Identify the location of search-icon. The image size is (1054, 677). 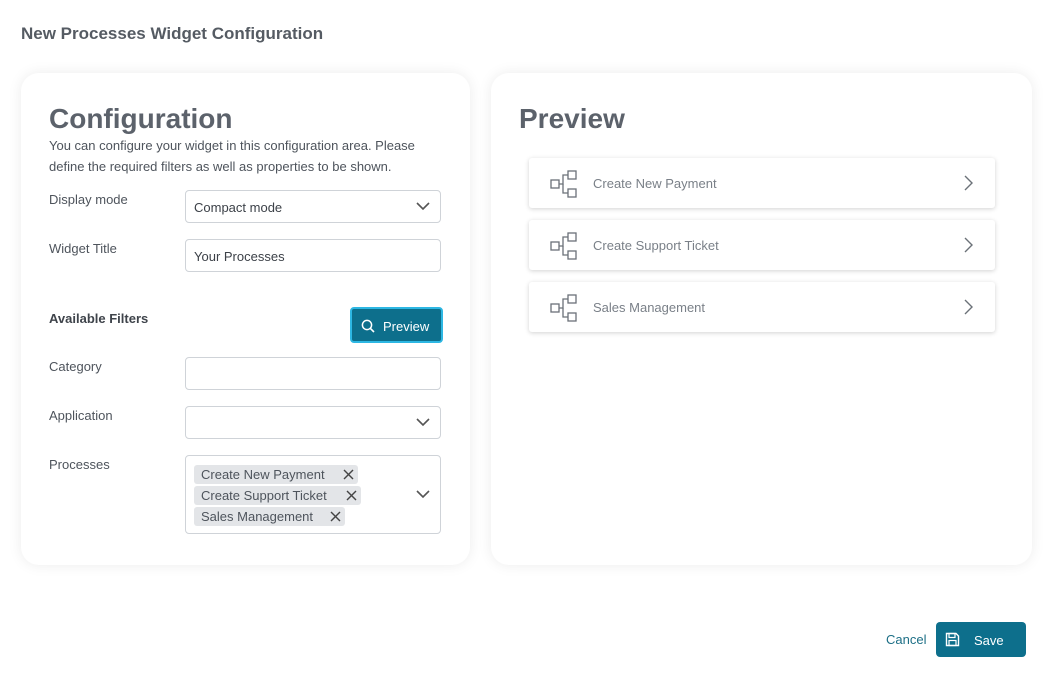
(368, 326).